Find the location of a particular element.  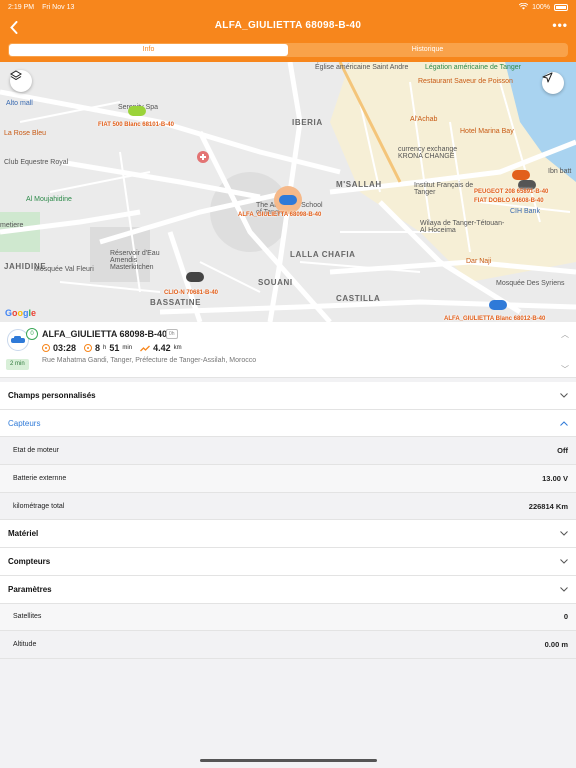

battery-icon is located at coordinates (561, 7).